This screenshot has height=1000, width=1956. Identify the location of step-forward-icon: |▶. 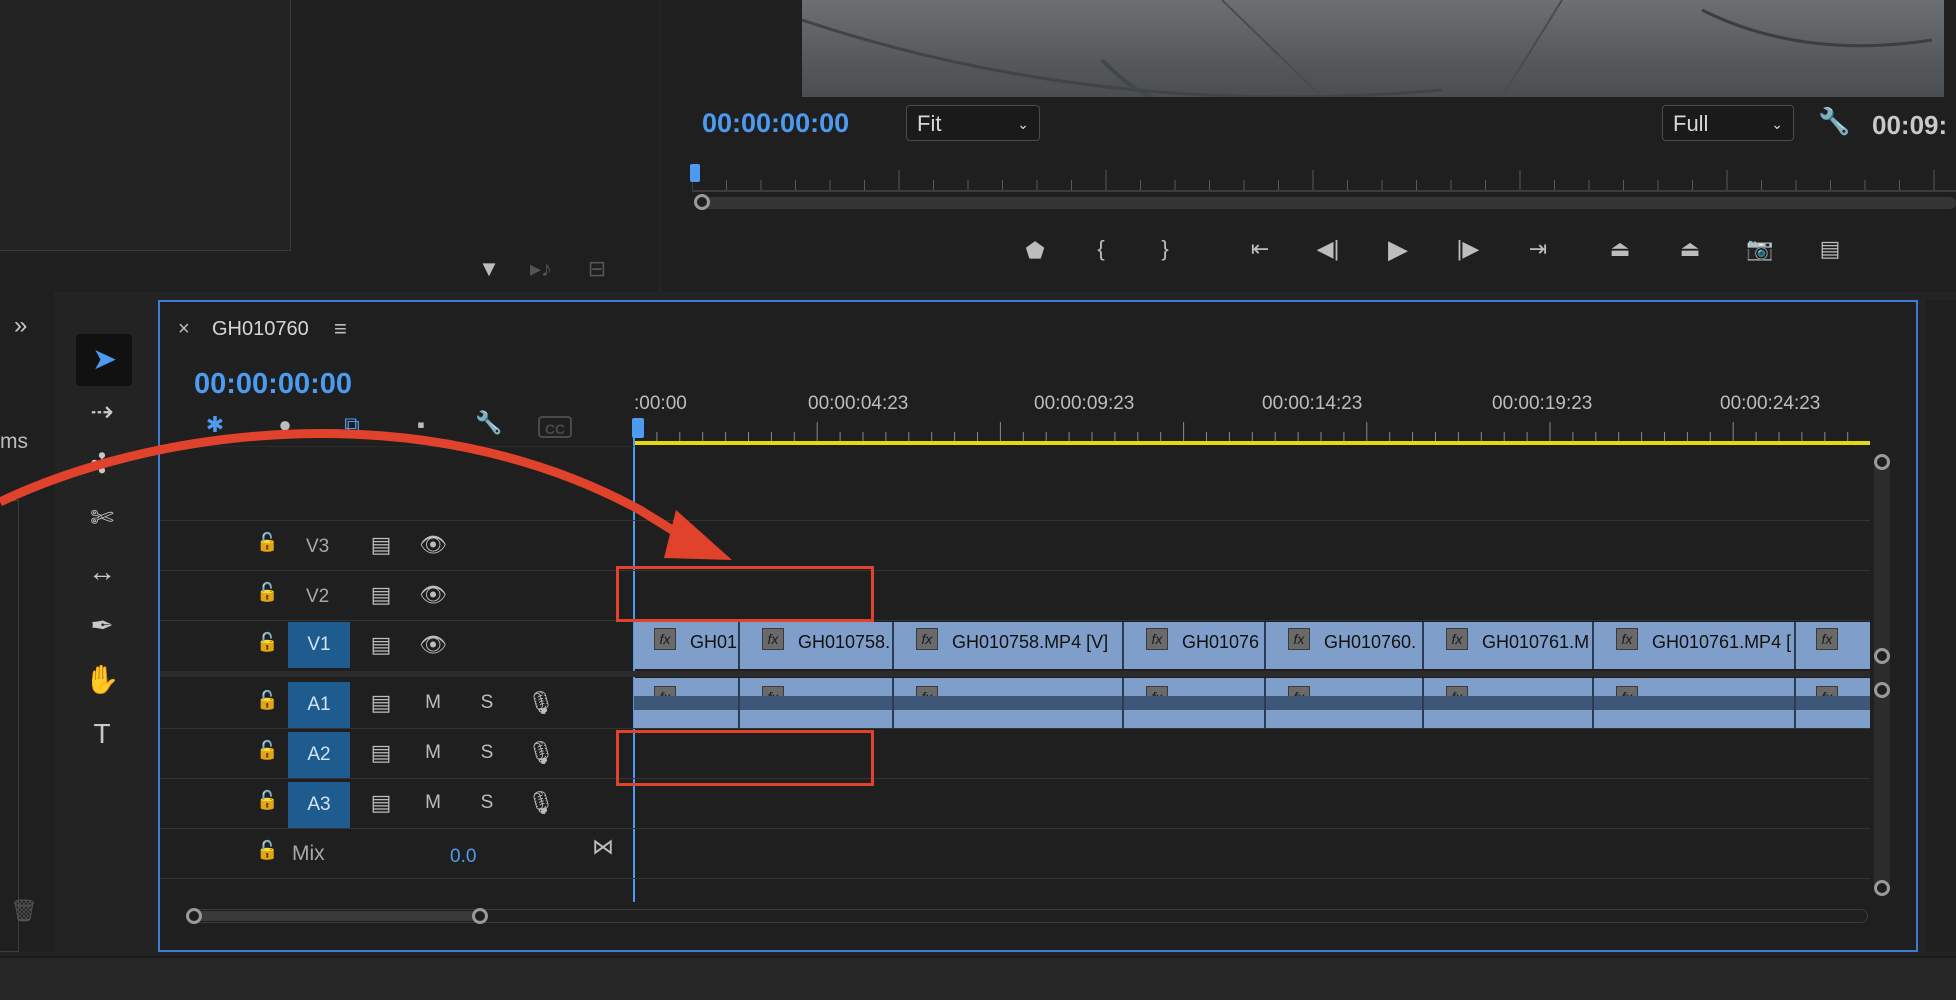
(1468, 249).